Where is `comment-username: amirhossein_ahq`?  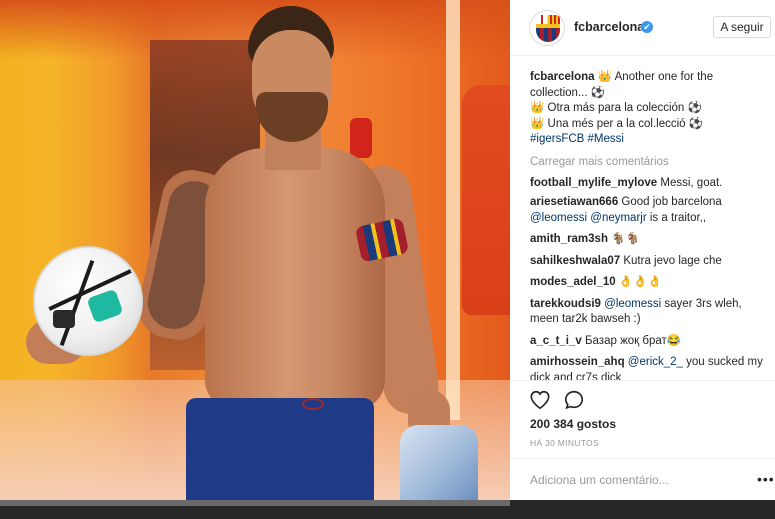
comment-username: amirhossein_ahq is located at coordinates (577, 362).